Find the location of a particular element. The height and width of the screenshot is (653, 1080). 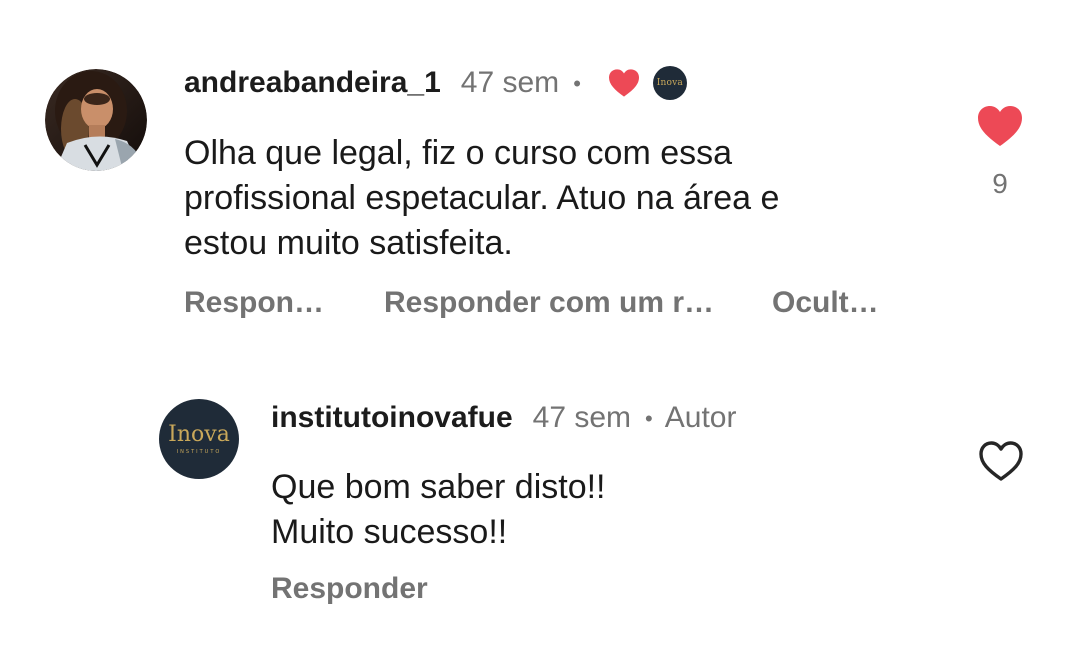

avatar-photo is located at coordinates (96, 120).